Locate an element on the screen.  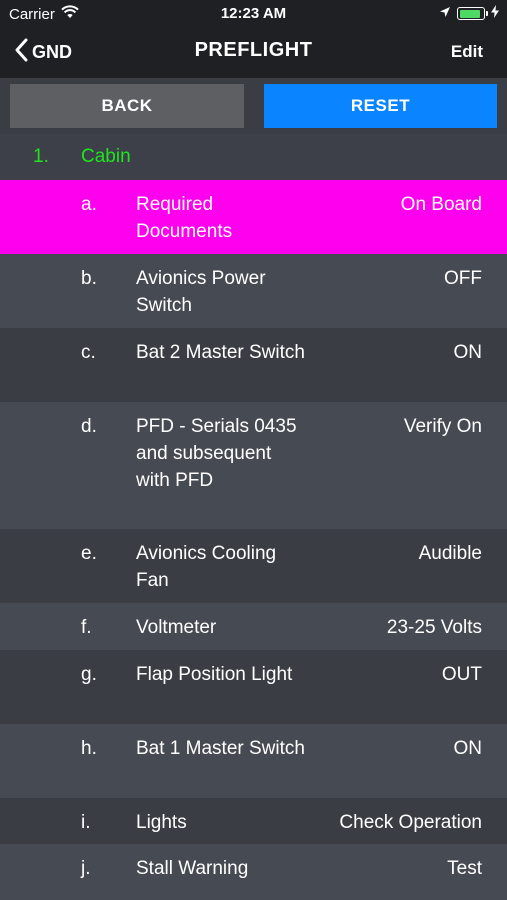
row-letter: e. is located at coordinates (89, 553).